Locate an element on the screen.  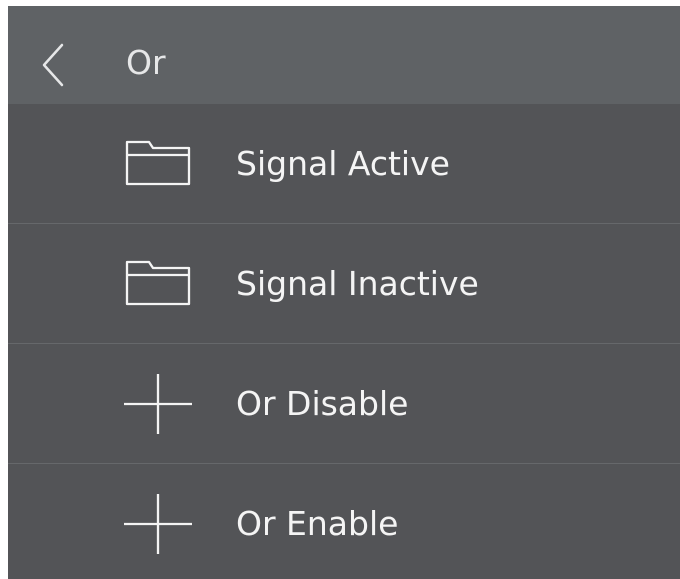
page-title: Or is located at coordinates (146, 62).